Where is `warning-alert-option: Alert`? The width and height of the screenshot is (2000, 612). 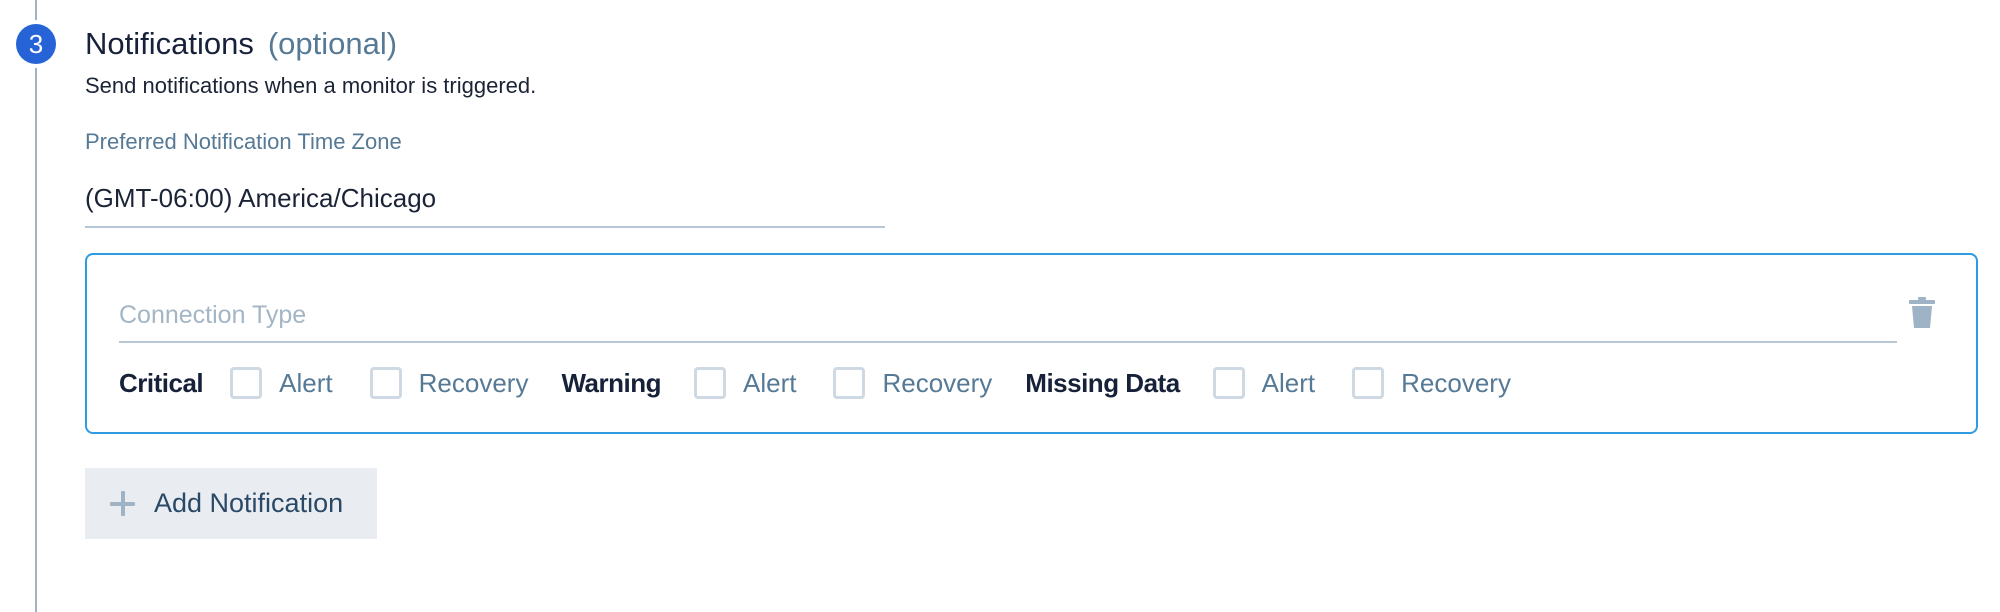
warning-alert-option: Alert is located at coordinates (745, 383).